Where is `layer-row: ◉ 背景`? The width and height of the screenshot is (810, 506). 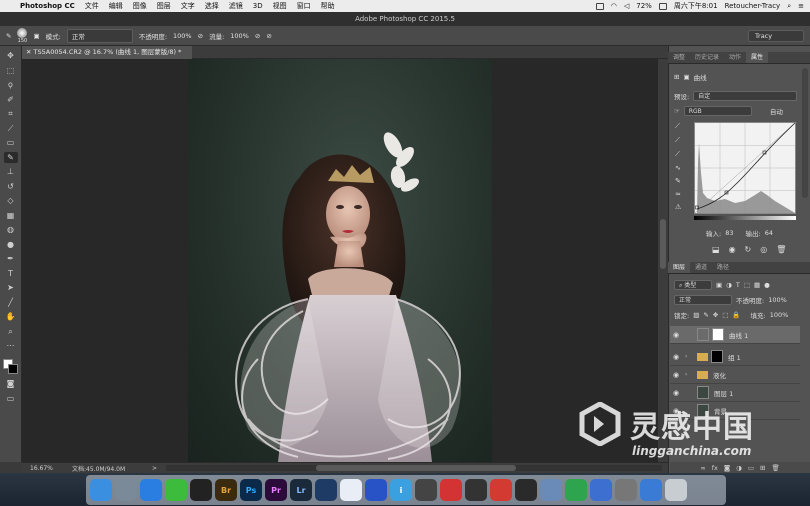 layer-row: ◉ 背景 is located at coordinates (735, 411).